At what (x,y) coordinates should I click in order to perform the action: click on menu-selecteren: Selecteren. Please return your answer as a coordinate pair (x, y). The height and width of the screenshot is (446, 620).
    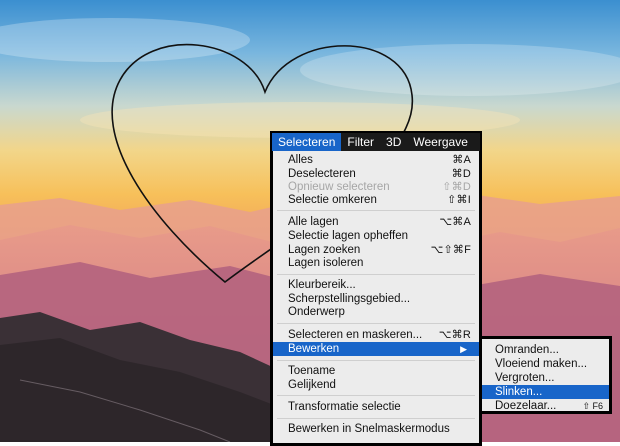
    Looking at the image, I should click on (307, 142).